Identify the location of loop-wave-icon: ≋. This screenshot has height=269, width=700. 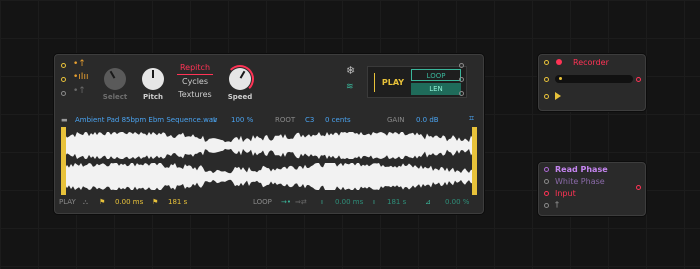
(350, 87).